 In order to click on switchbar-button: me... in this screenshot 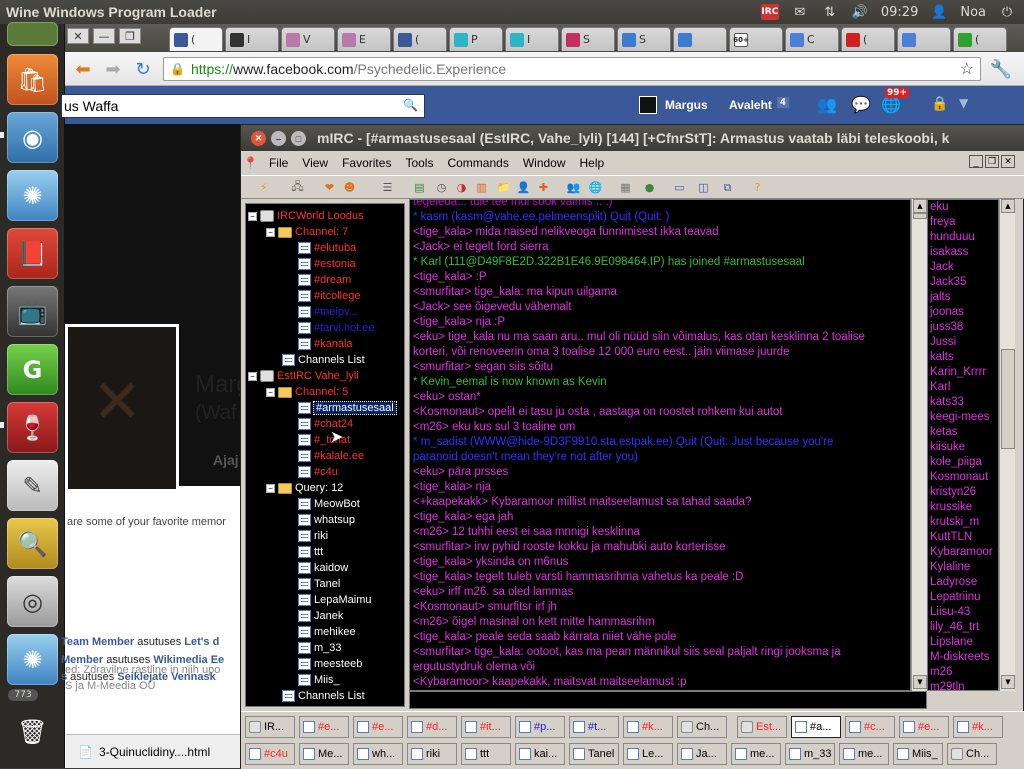, I will do `click(756, 754)`.